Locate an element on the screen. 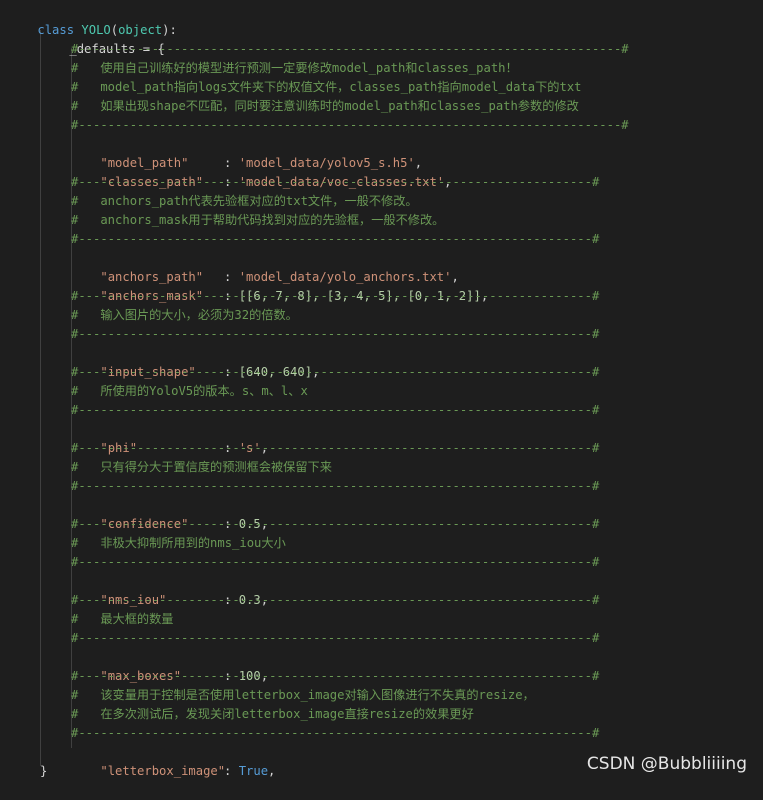  dict-entry-model-path: "model_path": 'model_data/yolov5_s.h5', is located at coordinates (246, 152).